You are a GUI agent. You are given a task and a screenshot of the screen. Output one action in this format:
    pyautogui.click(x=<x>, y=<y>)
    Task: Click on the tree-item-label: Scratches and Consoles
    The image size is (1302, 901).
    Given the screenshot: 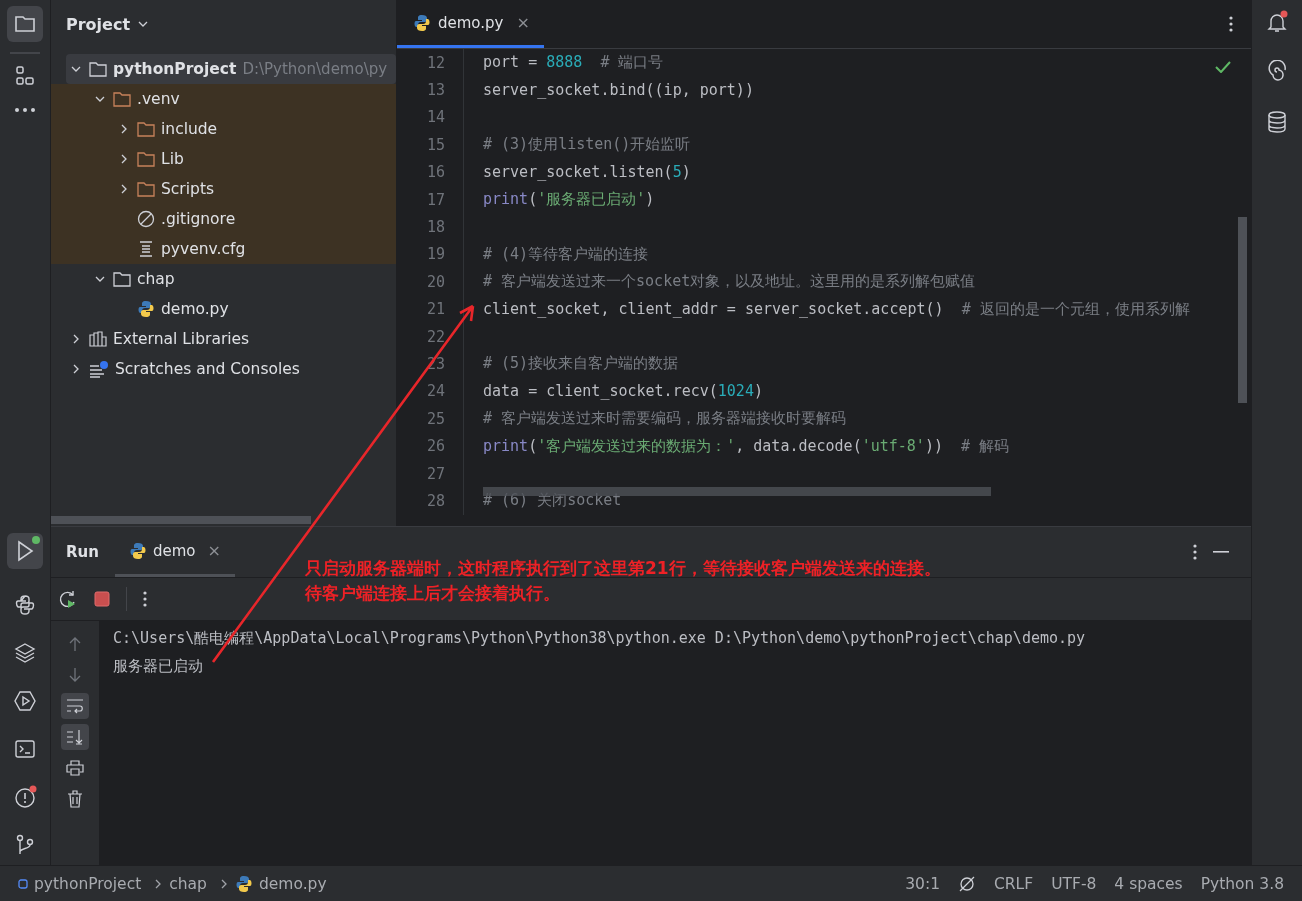 What is the action you would take?
    pyautogui.click(x=207, y=369)
    